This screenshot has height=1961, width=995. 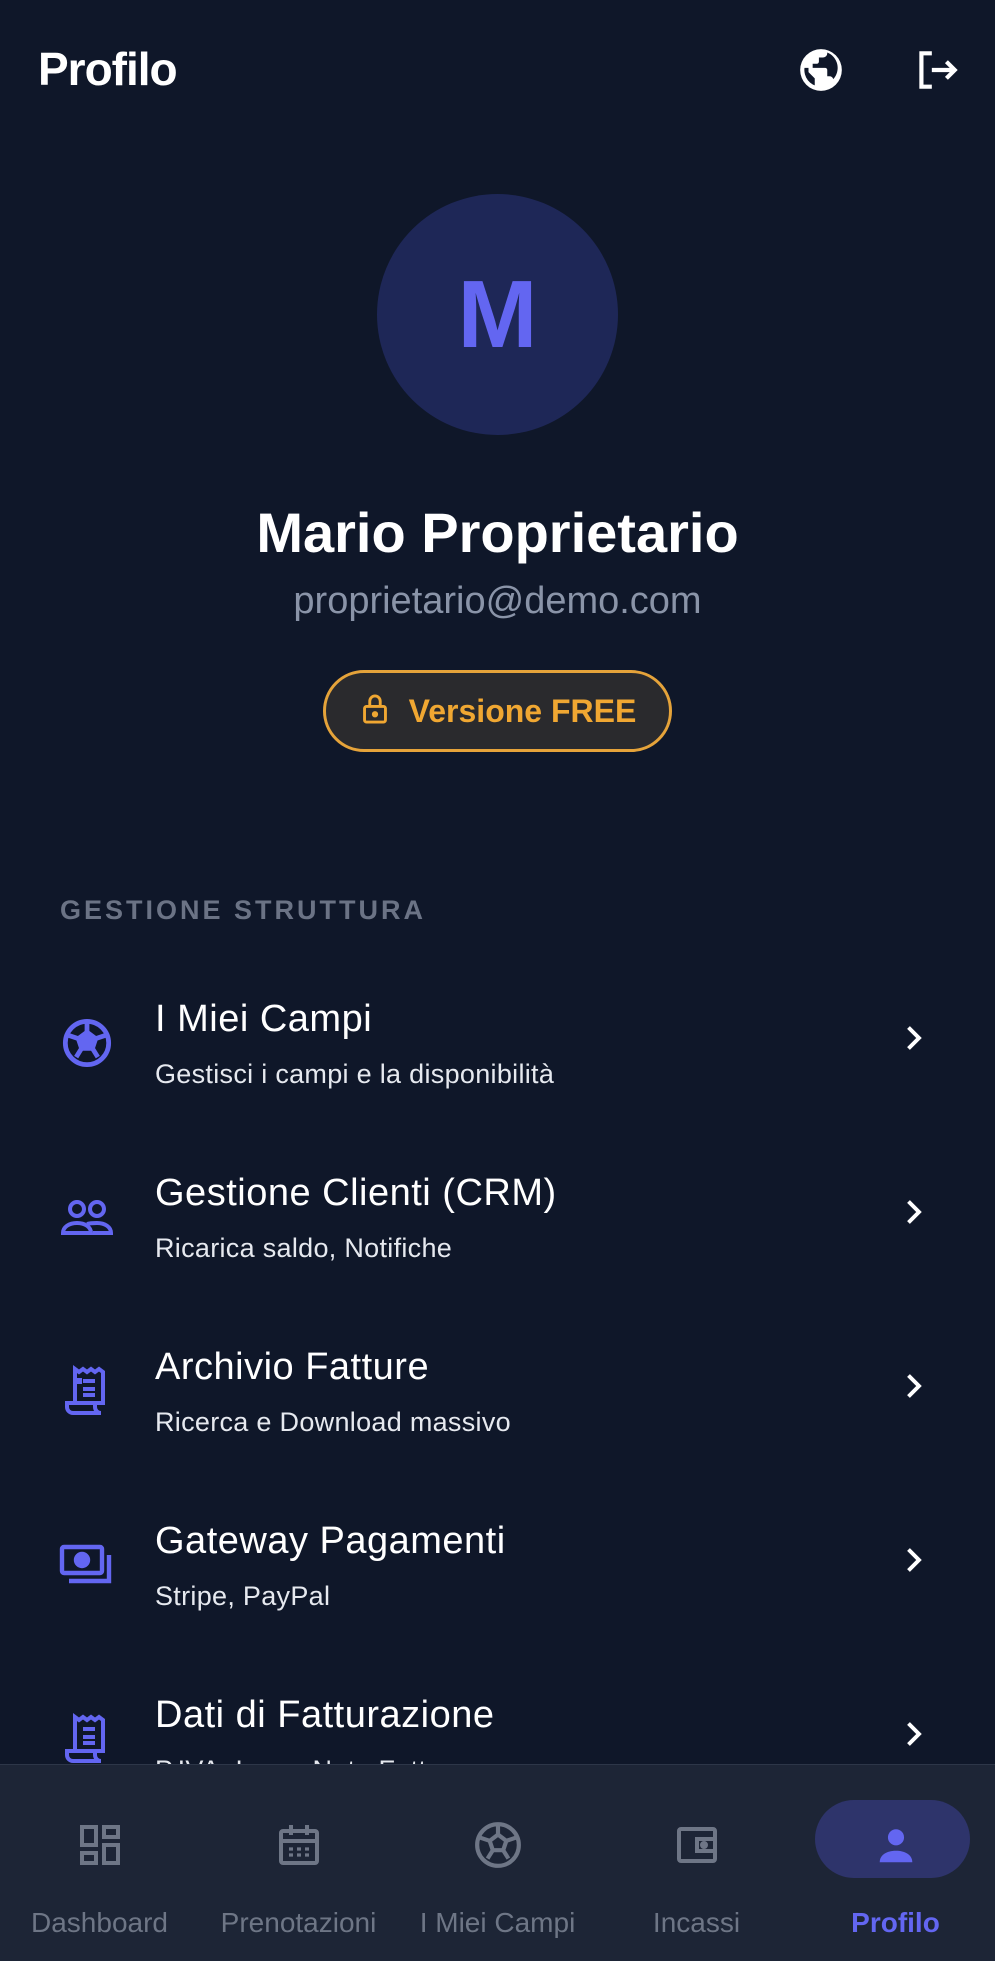 What do you see at coordinates (355, 1074) in the screenshot?
I see `menu-item-subtitle: Gestisci i campi e la disponibilità` at bounding box center [355, 1074].